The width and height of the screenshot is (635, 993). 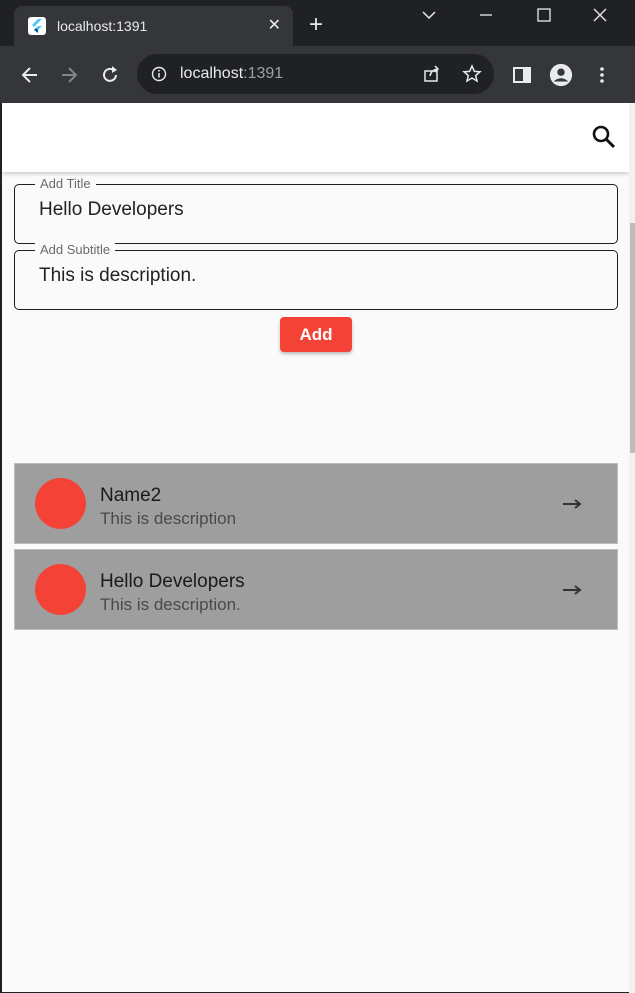 I want to click on url-host: localhost, so click(x=212, y=73).